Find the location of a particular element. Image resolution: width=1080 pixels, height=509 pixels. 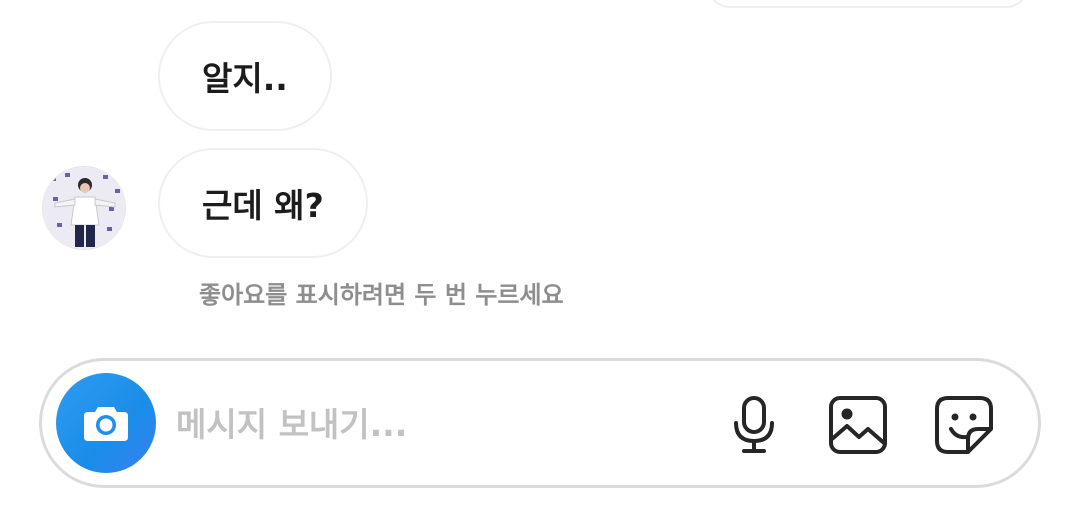

microphone-icon is located at coordinates (754, 424).